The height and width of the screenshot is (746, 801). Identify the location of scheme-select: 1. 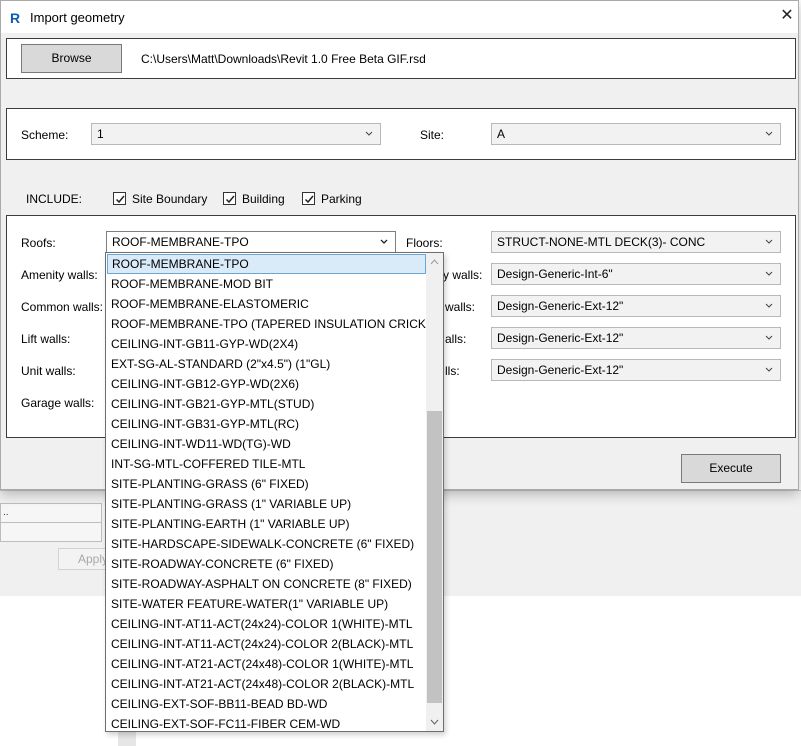
(236, 134).